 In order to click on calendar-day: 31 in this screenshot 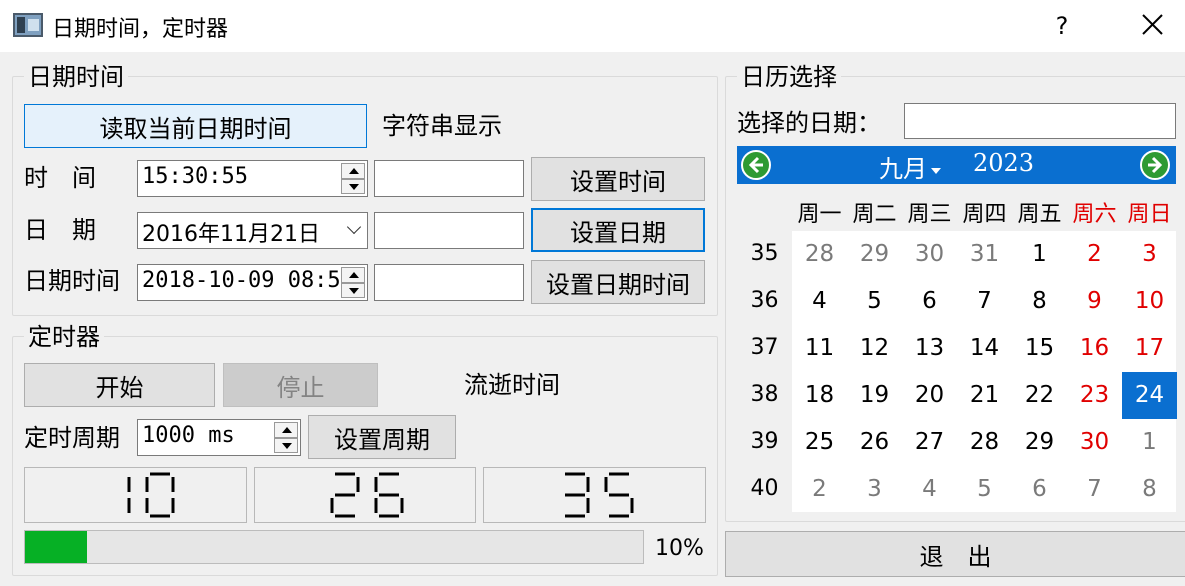, I will do `click(984, 254)`.